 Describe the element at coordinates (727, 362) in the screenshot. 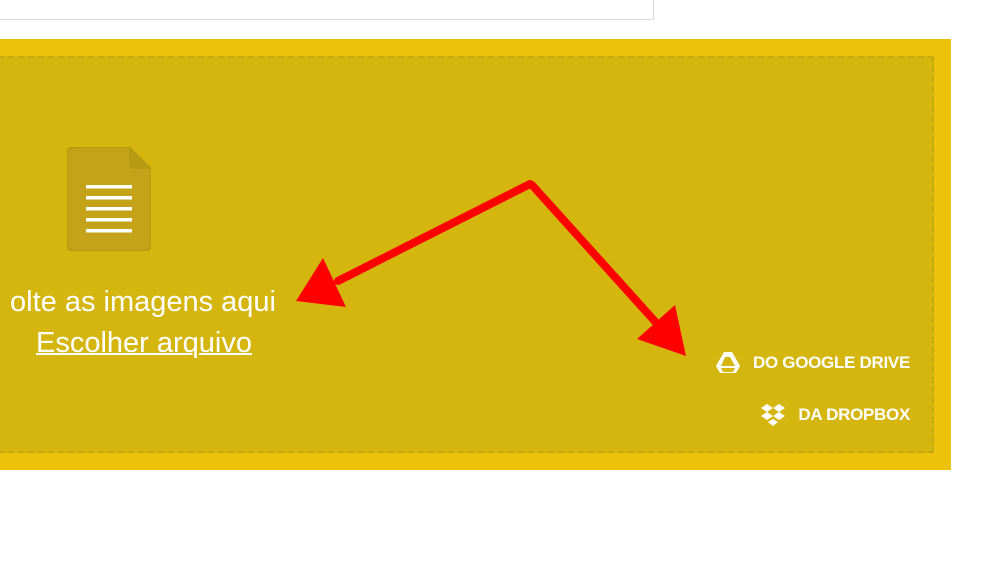

I see `google-drive-icon` at that location.